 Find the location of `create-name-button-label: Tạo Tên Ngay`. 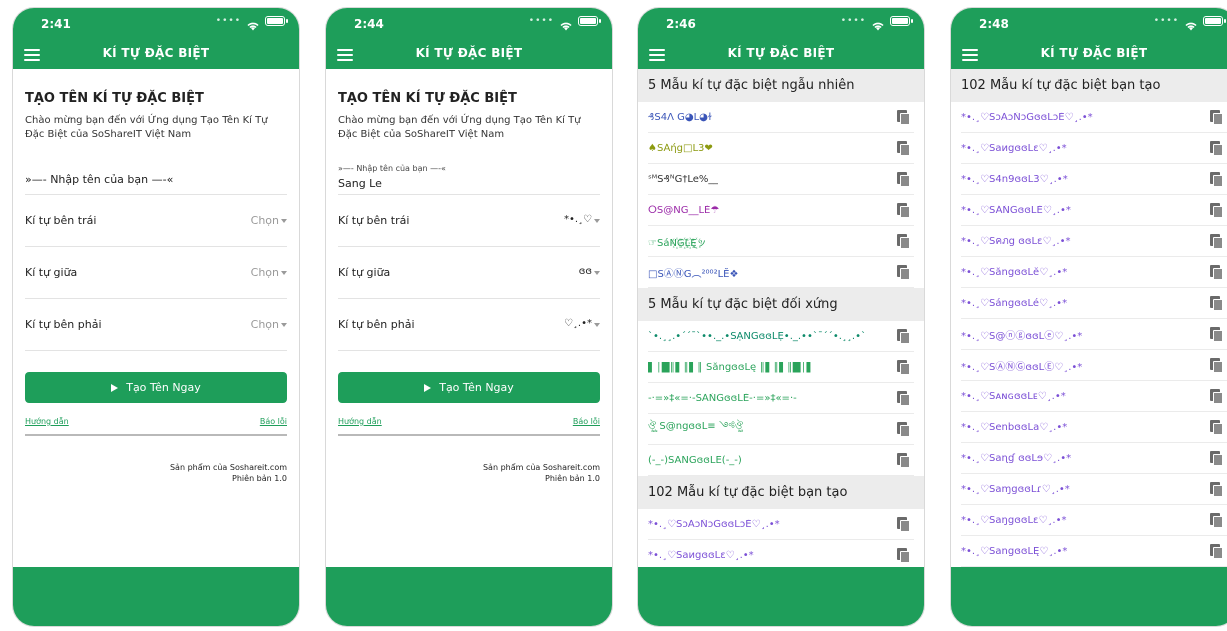

create-name-button-label: Tạo Tên Ngay is located at coordinates (476, 387).